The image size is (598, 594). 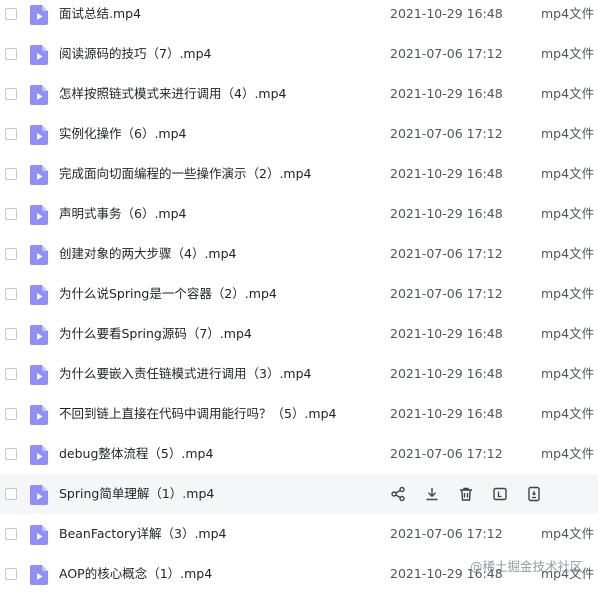 What do you see at coordinates (299, 17) in the screenshot?
I see `file-row: 面试总结.mp4 2021-10-29 16:48 mp4文件` at bounding box center [299, 17].